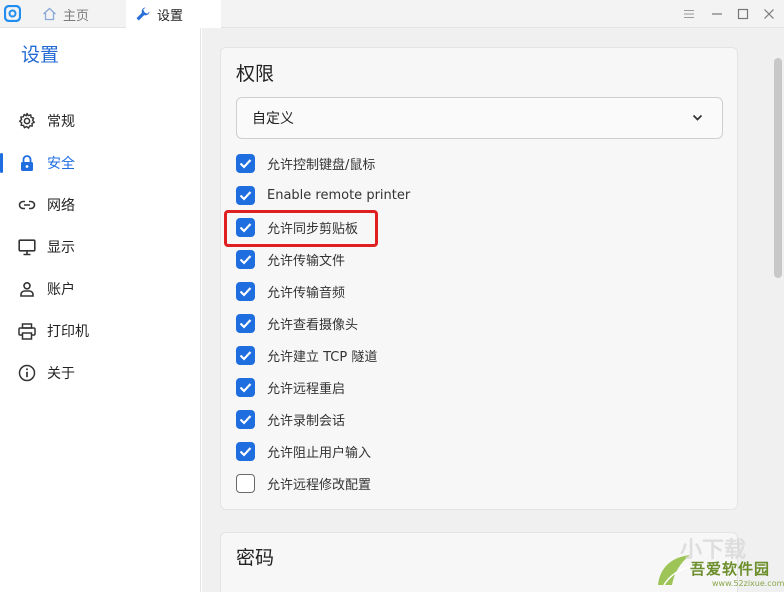 The height and width of the screenshot is (592, 784). I want to click on permission-option-file-transfer: 允许传输文件, so click(290, 259).